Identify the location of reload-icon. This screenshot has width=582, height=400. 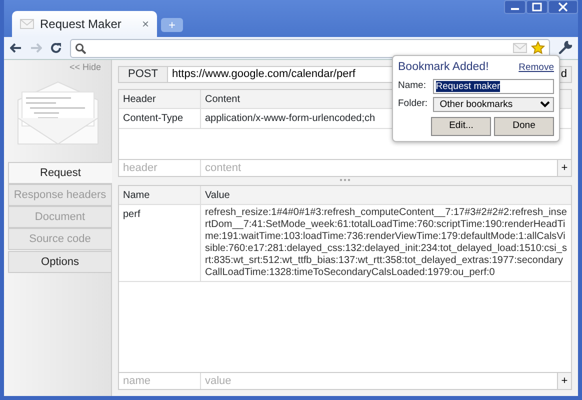
(56, 48).